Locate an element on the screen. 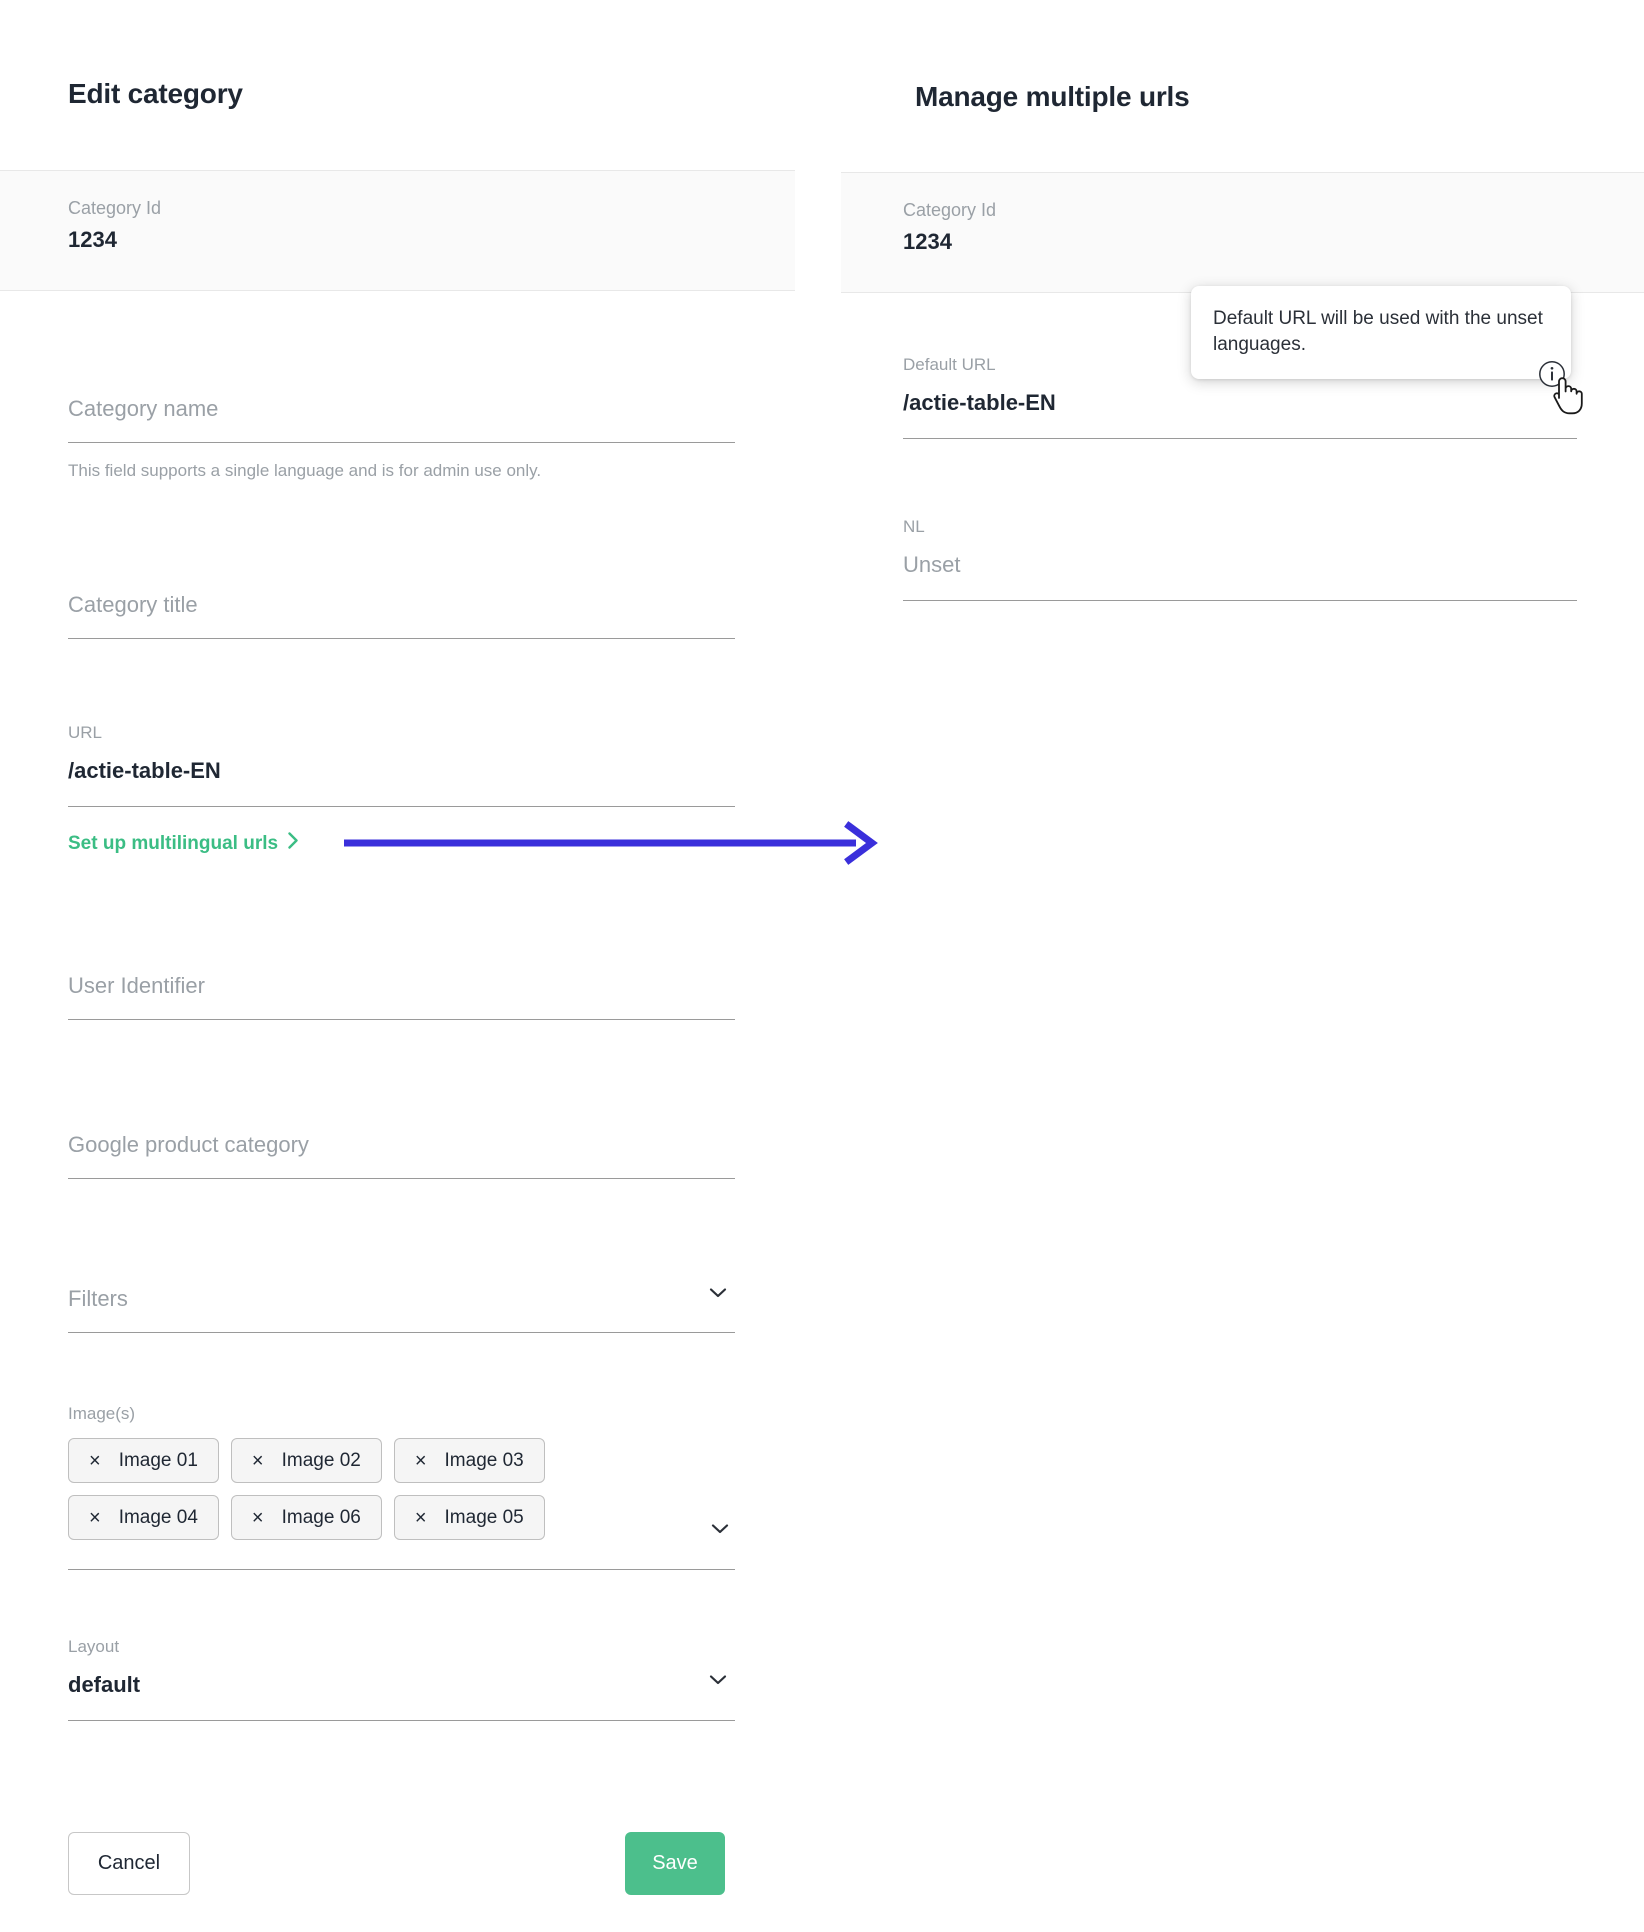 This screenshot has width=1644, height=1932. category-name-placeholder: Category name is located at coordinates (143, 408).